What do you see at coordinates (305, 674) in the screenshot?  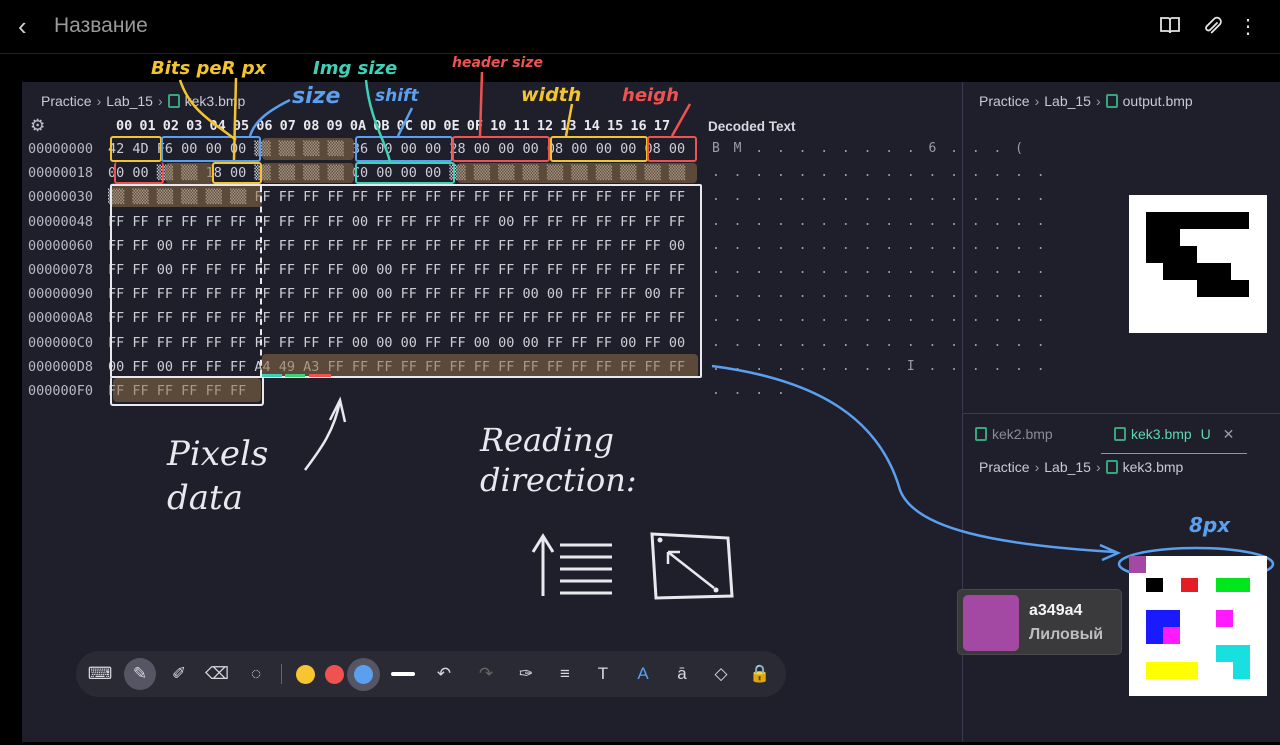 I see `color-yellow` at bounding box center [305, 674].